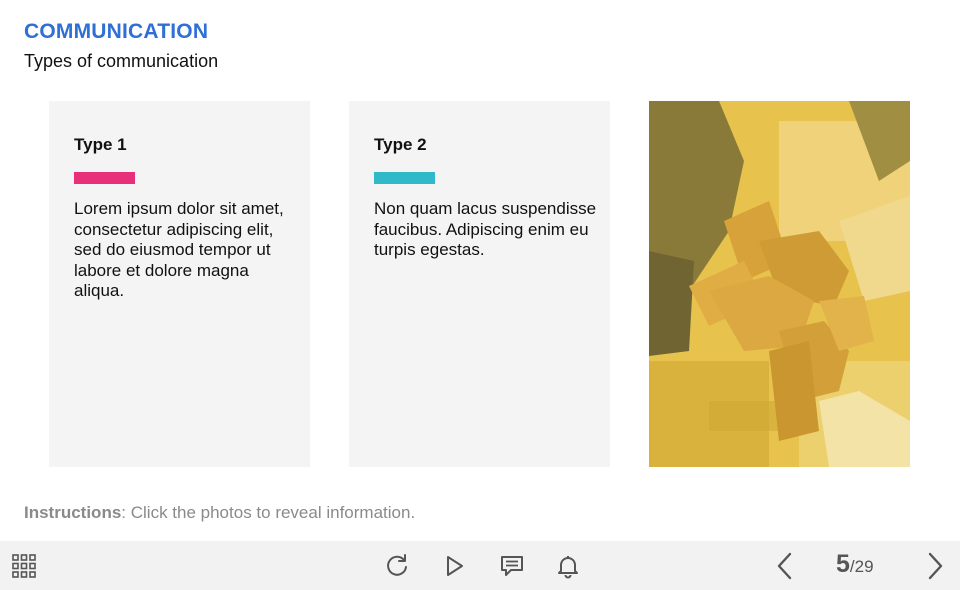 The width and height of the screenshot is (960, 590). Describe the element at coordinates (397, 566) in the screenshot. I see `replay-icon` at that location.